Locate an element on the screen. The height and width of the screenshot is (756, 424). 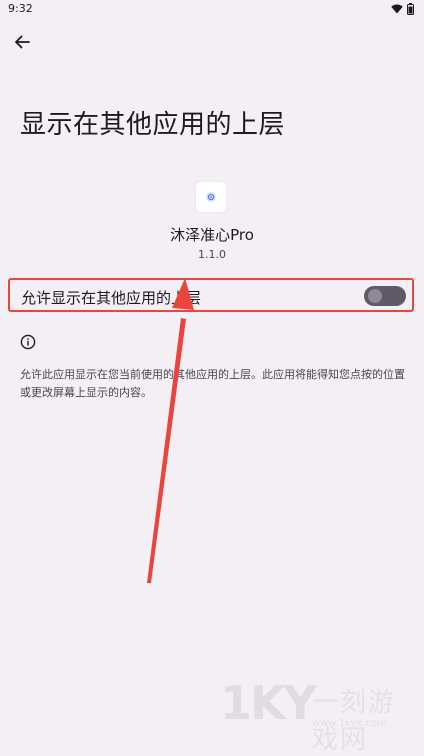
permission-toggle-label: 允许显示在其他应用的上层 is located at coordinates (111, 298).